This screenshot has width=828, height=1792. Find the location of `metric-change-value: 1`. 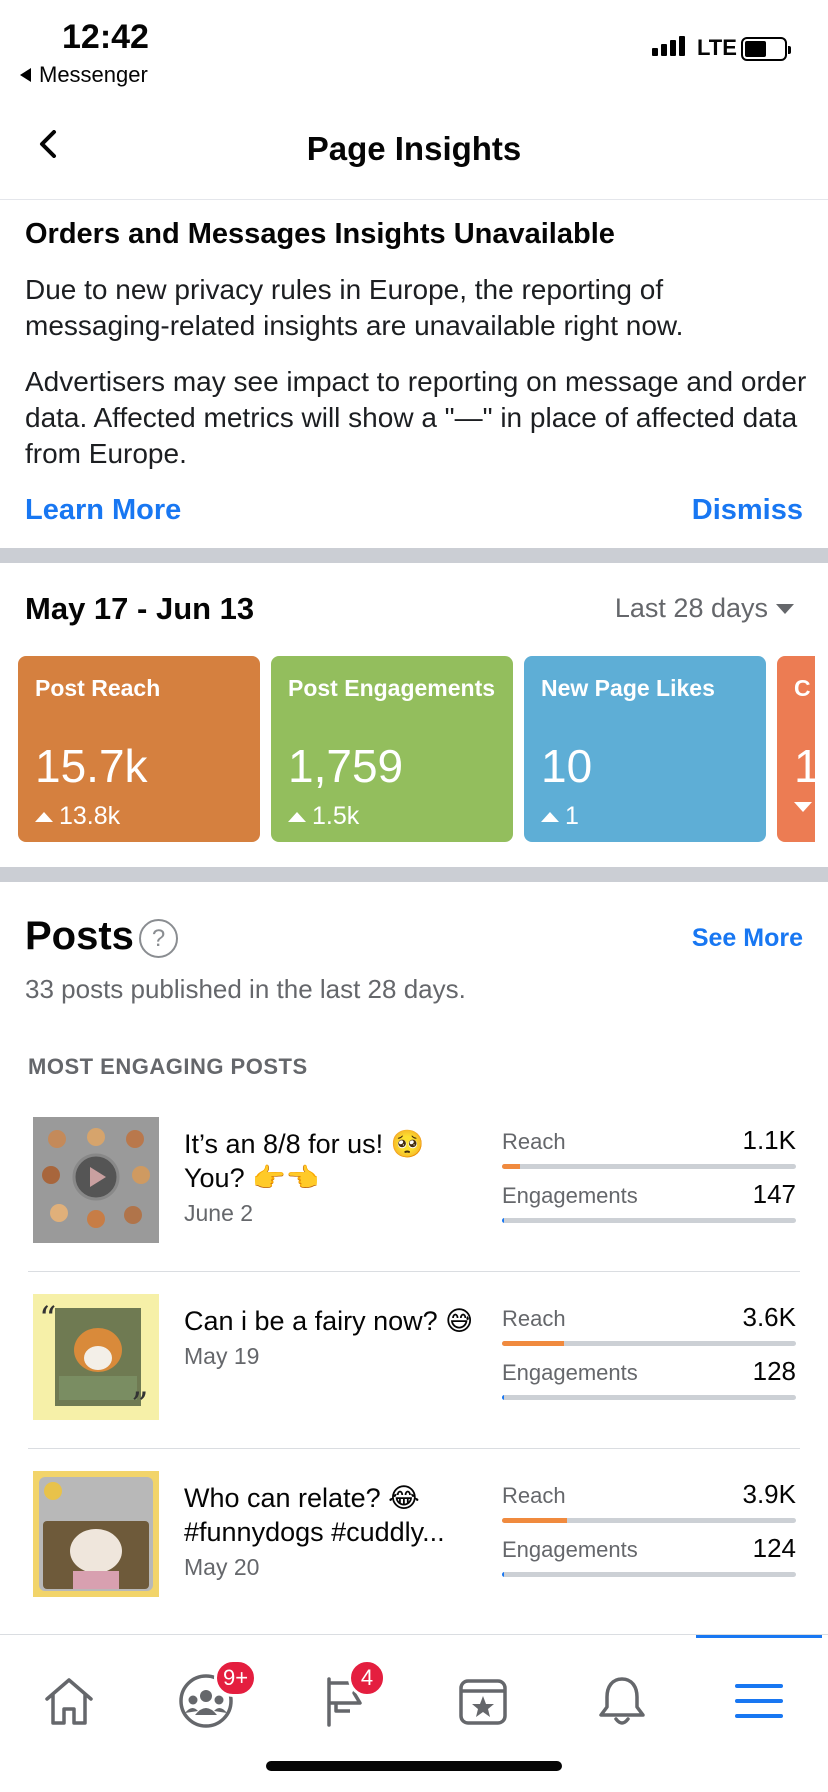

metric-change-value: 1 is located at coordinates (572, 816).